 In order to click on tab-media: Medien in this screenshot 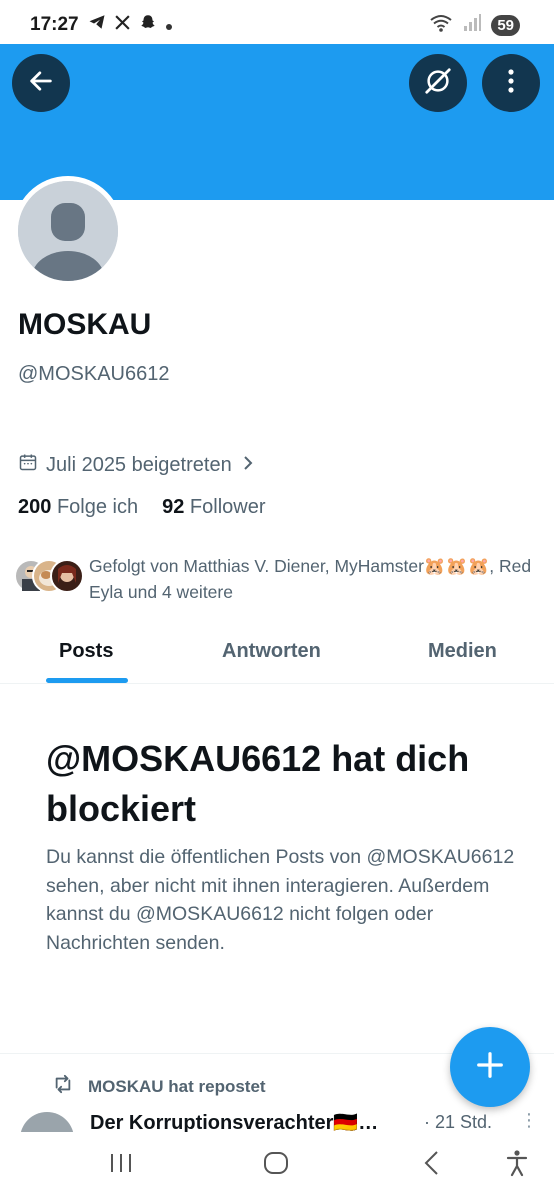, I will do `click(462, 651)`.